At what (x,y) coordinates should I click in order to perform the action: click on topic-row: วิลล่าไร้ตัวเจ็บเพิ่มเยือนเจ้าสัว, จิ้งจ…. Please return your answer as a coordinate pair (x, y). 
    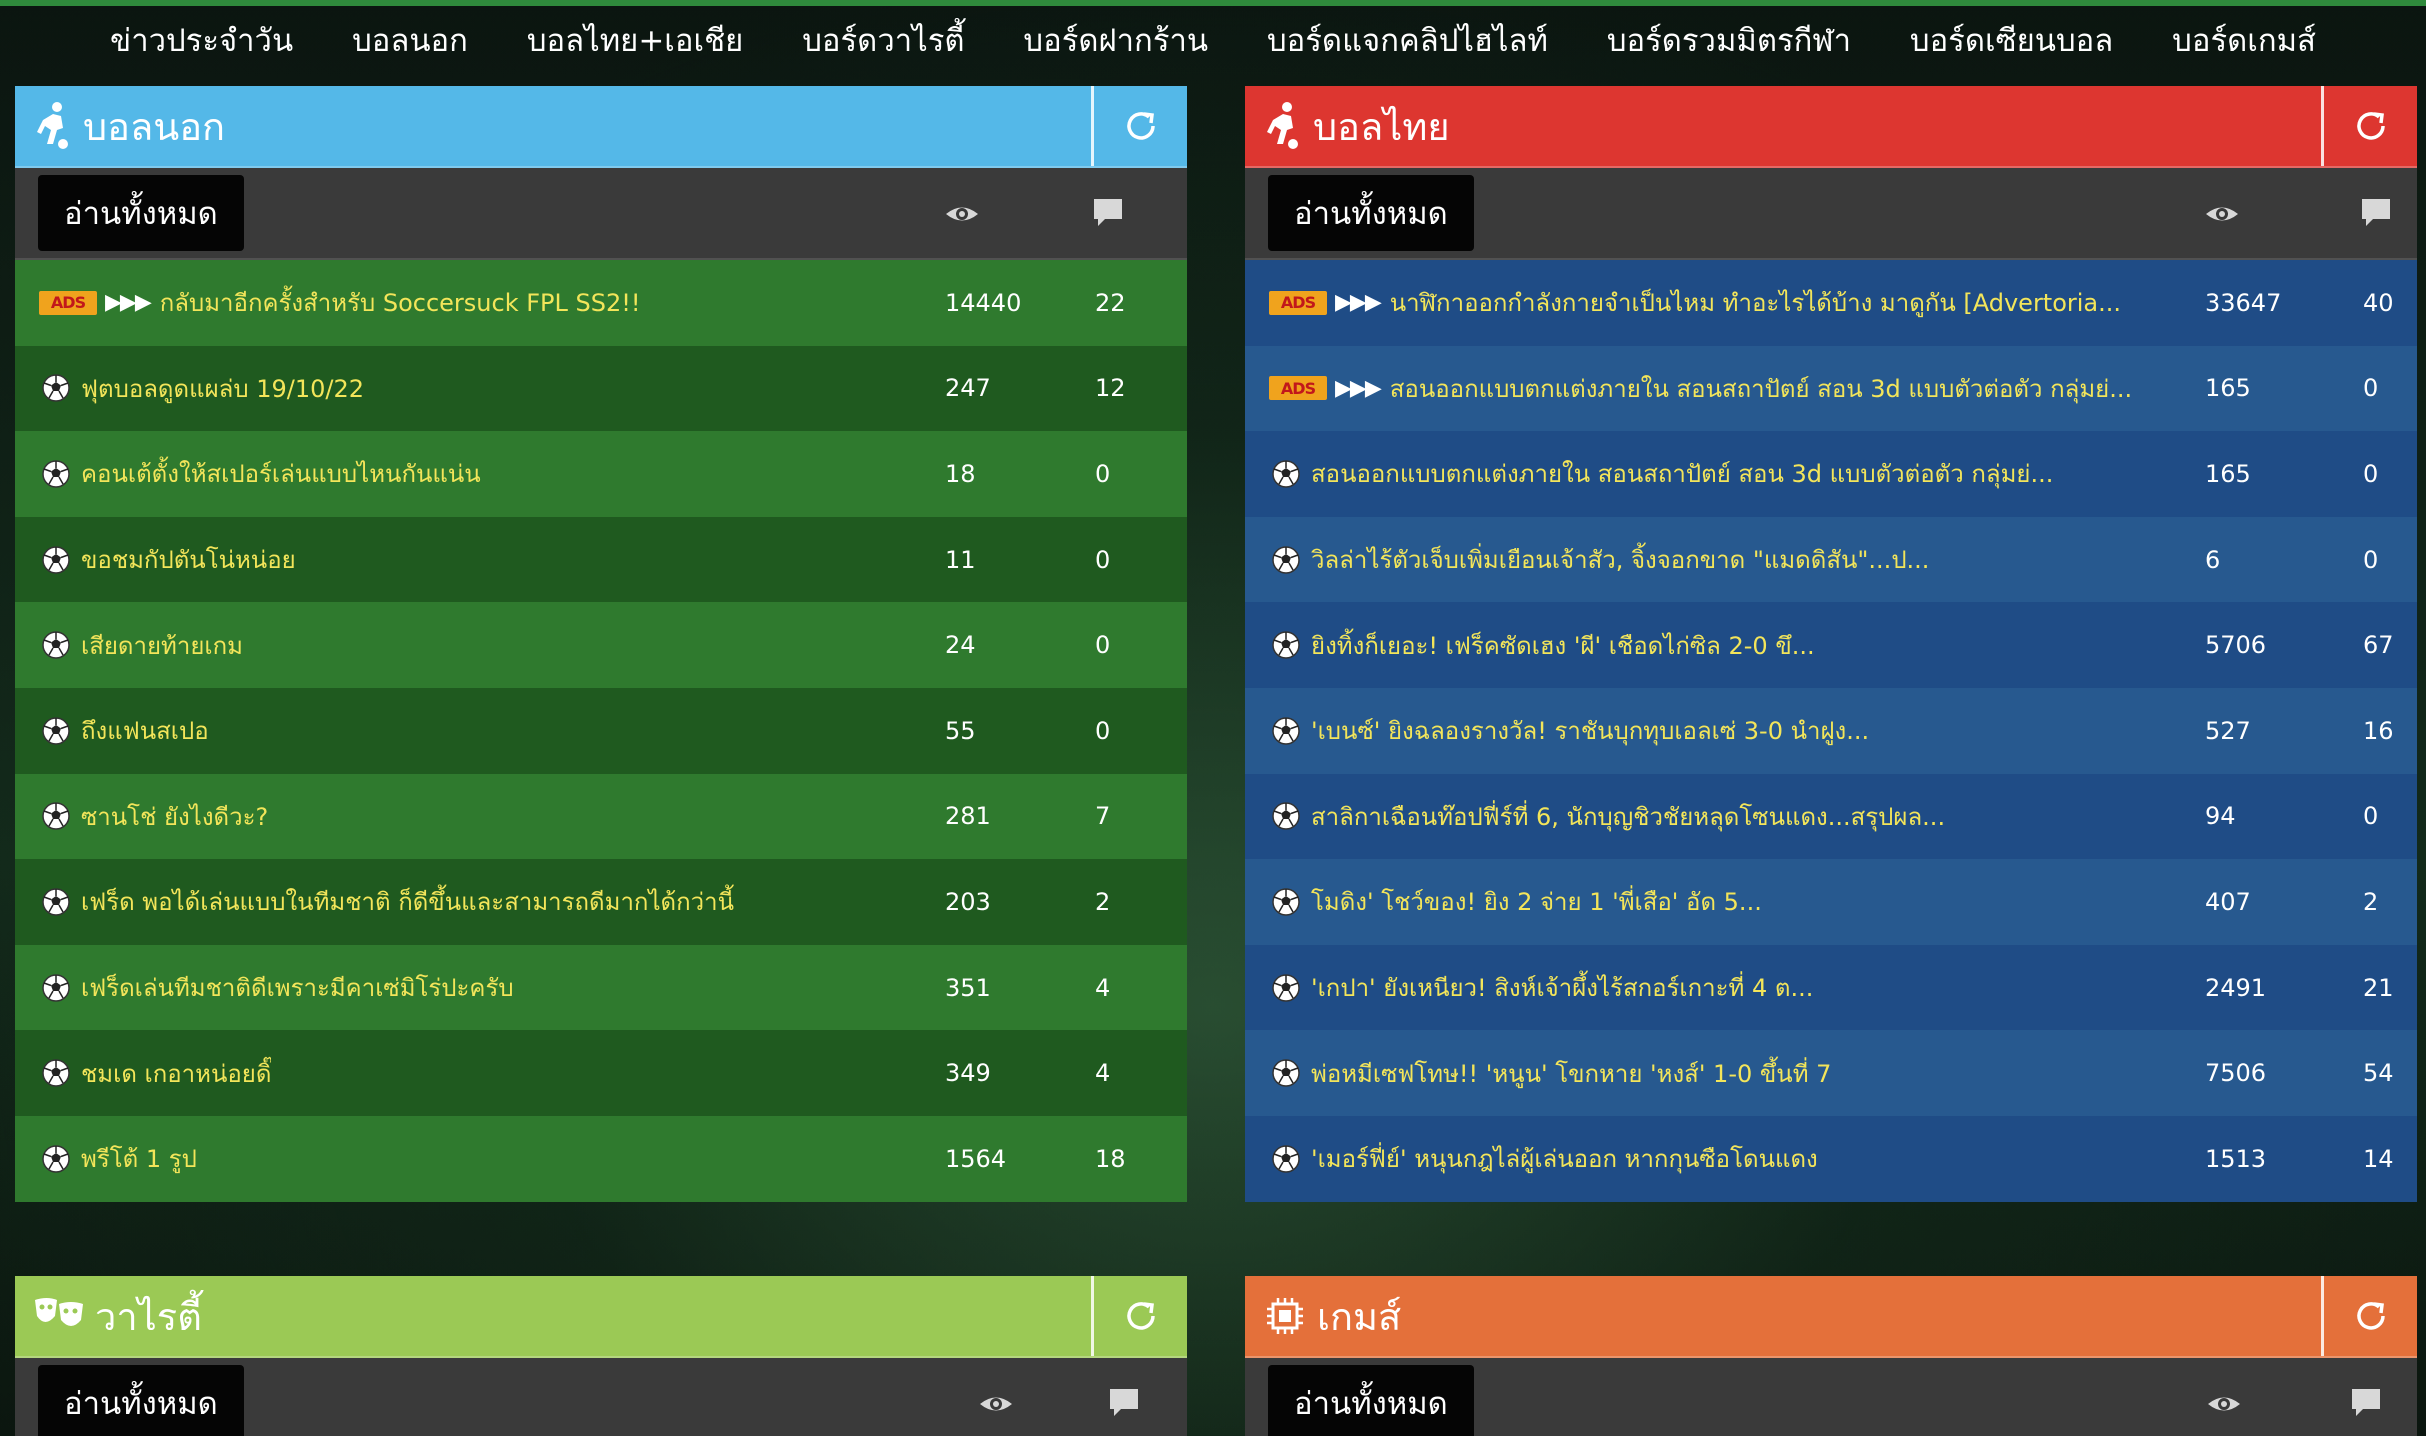
    Looking at the image, I should click on (1831, 559).